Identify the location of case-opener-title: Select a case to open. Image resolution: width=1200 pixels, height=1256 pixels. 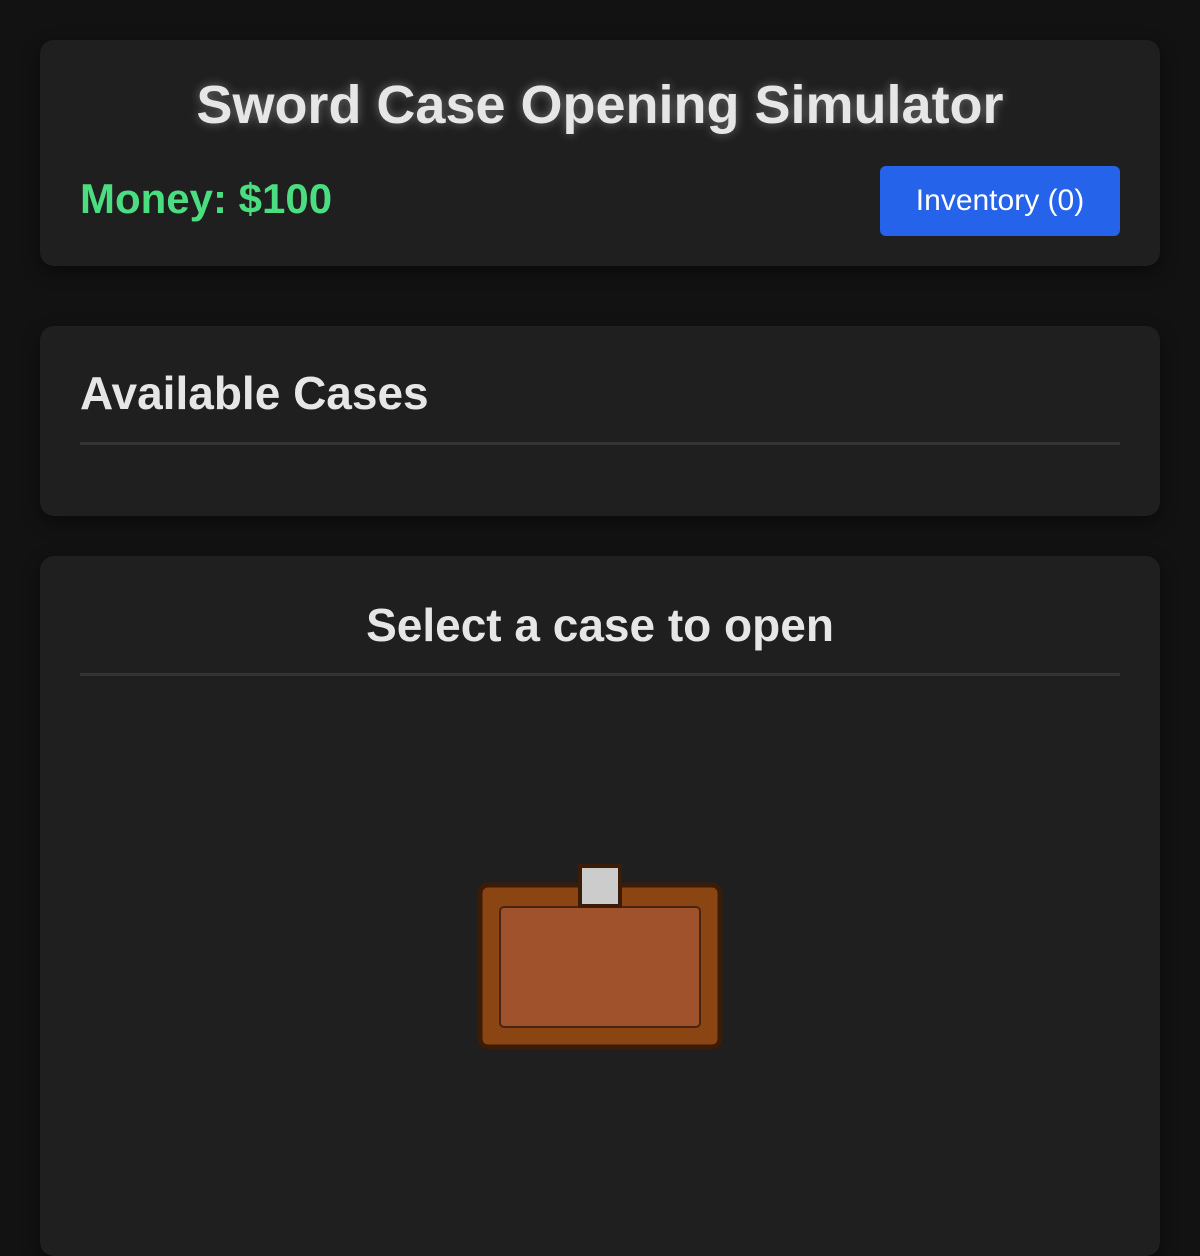
(600, 625).